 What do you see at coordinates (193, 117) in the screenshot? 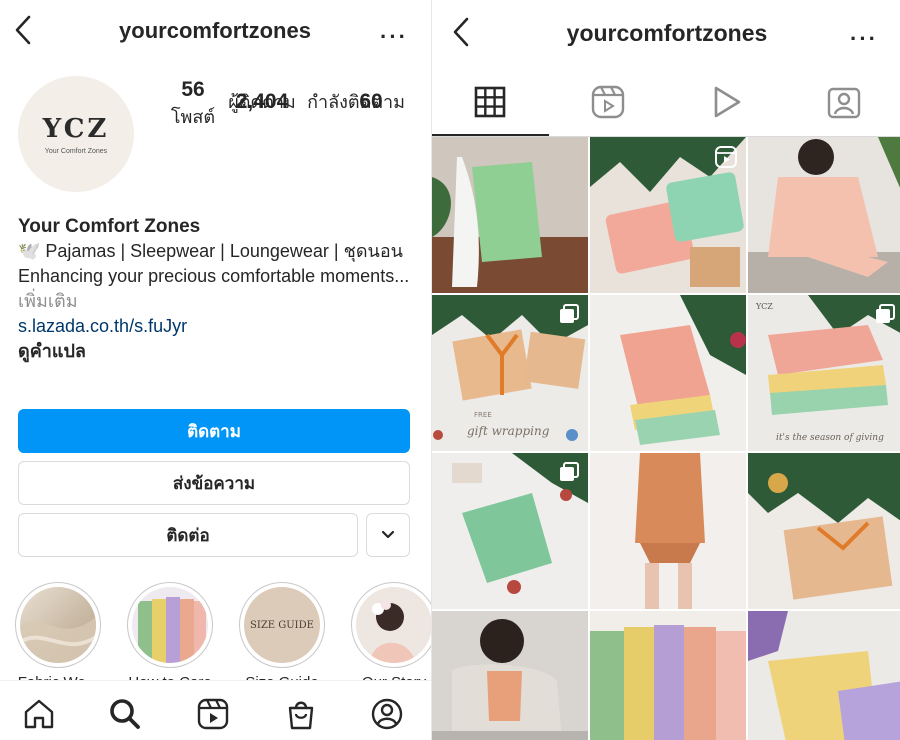
I see `stat-posts-label: โพสต์` at bounding box center [193, 117].